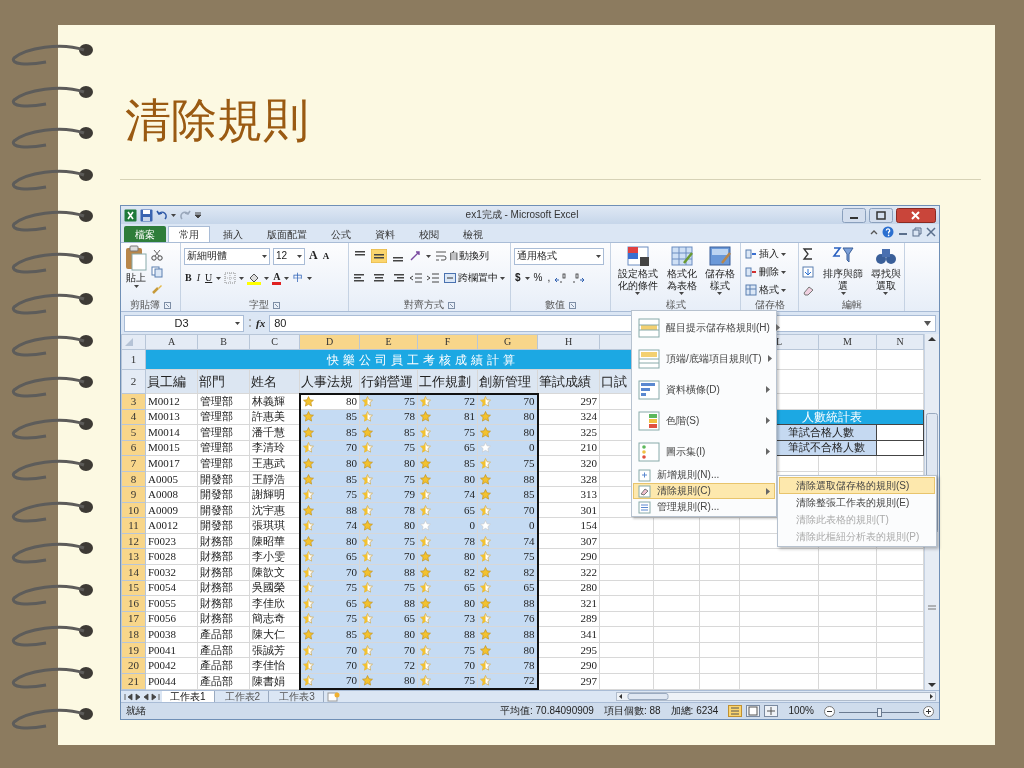 The height and width of the screenshot is (768, 1024). What do you see at coordinates (932, 685) in the screenshot?
I see `scroll-down-icon` at bounding box center [932, 685].